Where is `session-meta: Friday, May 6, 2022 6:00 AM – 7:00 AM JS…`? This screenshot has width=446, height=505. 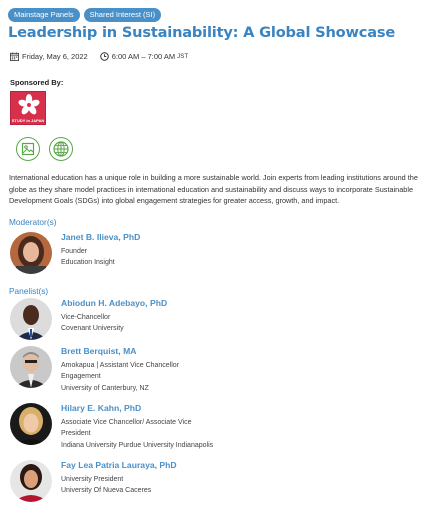 session-meta: Friday, May 6, 2022 6:00 AM – 7:00 AM JS… is located at coordinates (99, 56).